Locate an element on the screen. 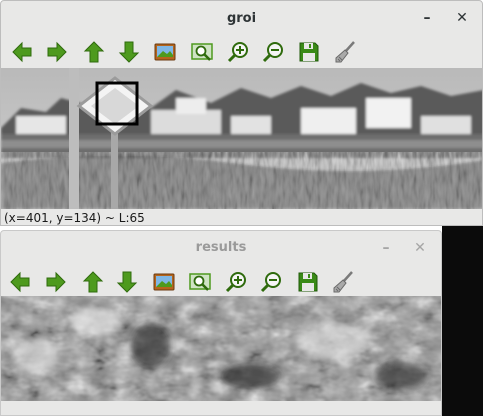 This screenshot has width=483, height=416. groi-toolbar is located at coordinates (241, 53).